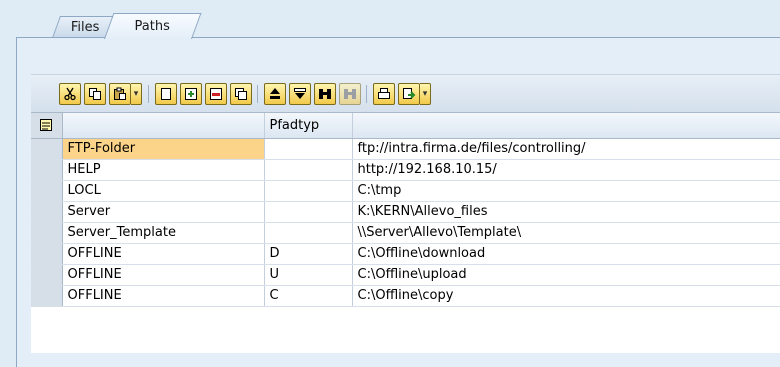 This screenshot has width=780, height=367. Describe the element at coordinates (566, 254) in the screenshot. I see `cell-path: C:\Offline\download` at that location.